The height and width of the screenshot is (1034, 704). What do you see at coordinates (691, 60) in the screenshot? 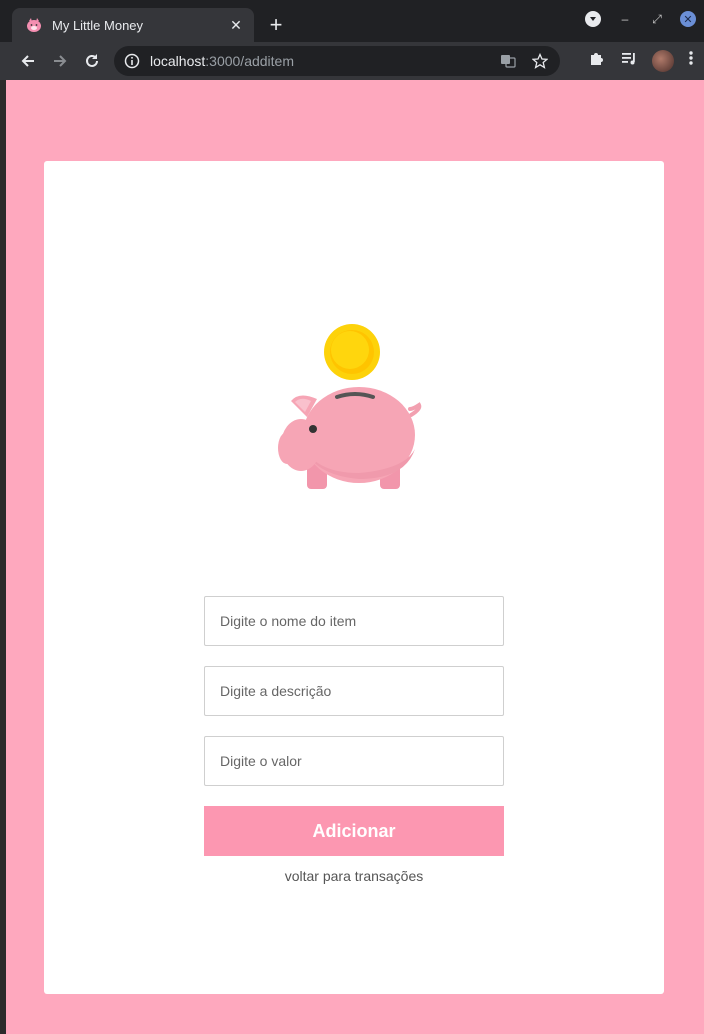
I see `kebab-menu-icon` at bounding box center [691, 60].